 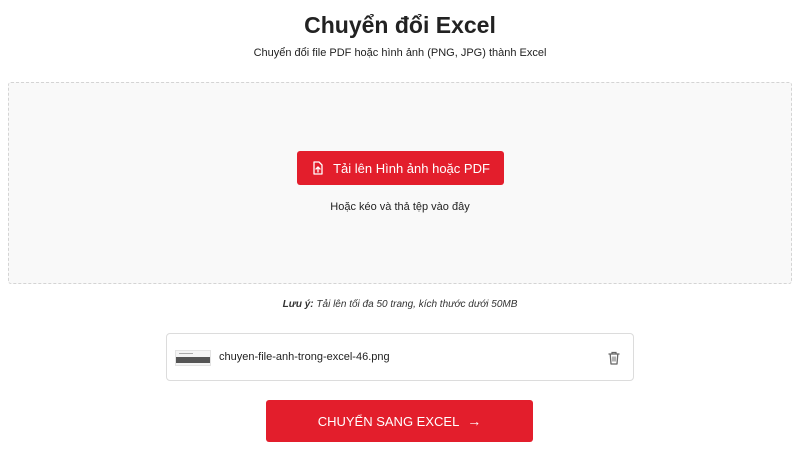 I want to click on arrow-right-icon: →, so click(x=474, y=421).